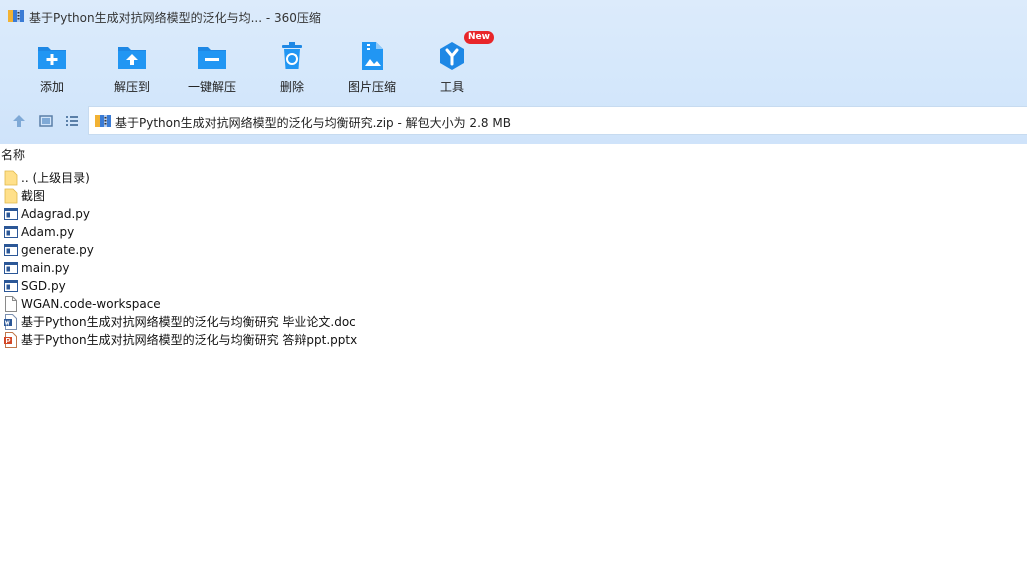 The image size is (1027, 577). I want to click on file-name: 基于Python生成对抗网络模型的泛化与均衡研究 毕业论文.doc, so click(188, 322).